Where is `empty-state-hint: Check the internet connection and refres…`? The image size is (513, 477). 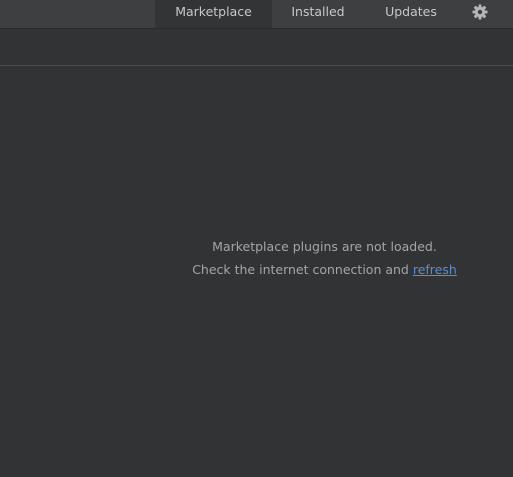
empty-state-hint: Check the internet connection and refres… is located at coordinates (324, 269).